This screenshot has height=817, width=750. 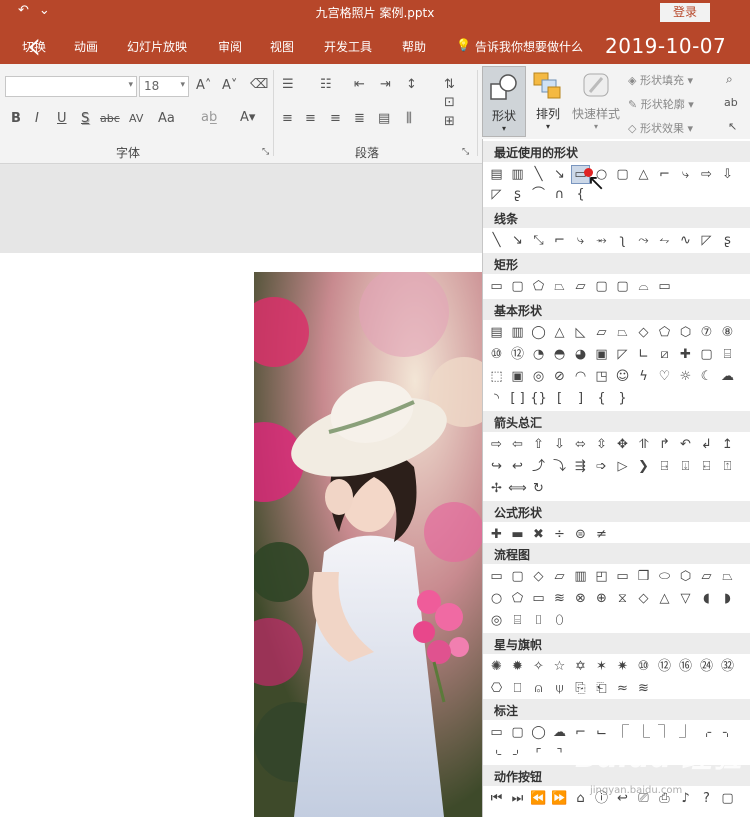 What do you see at coordinates (559, 194) in the screenshot?
I see `arc-icon: ∩` at bounding box center [559, 194].